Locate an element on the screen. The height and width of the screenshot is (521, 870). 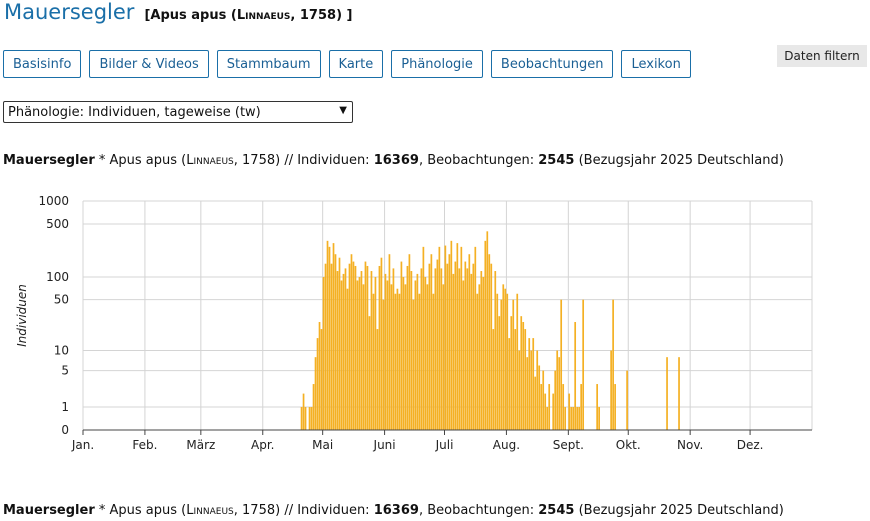
nav-basisinfo-button: Basisinfo is located at coordinates (42, 64).